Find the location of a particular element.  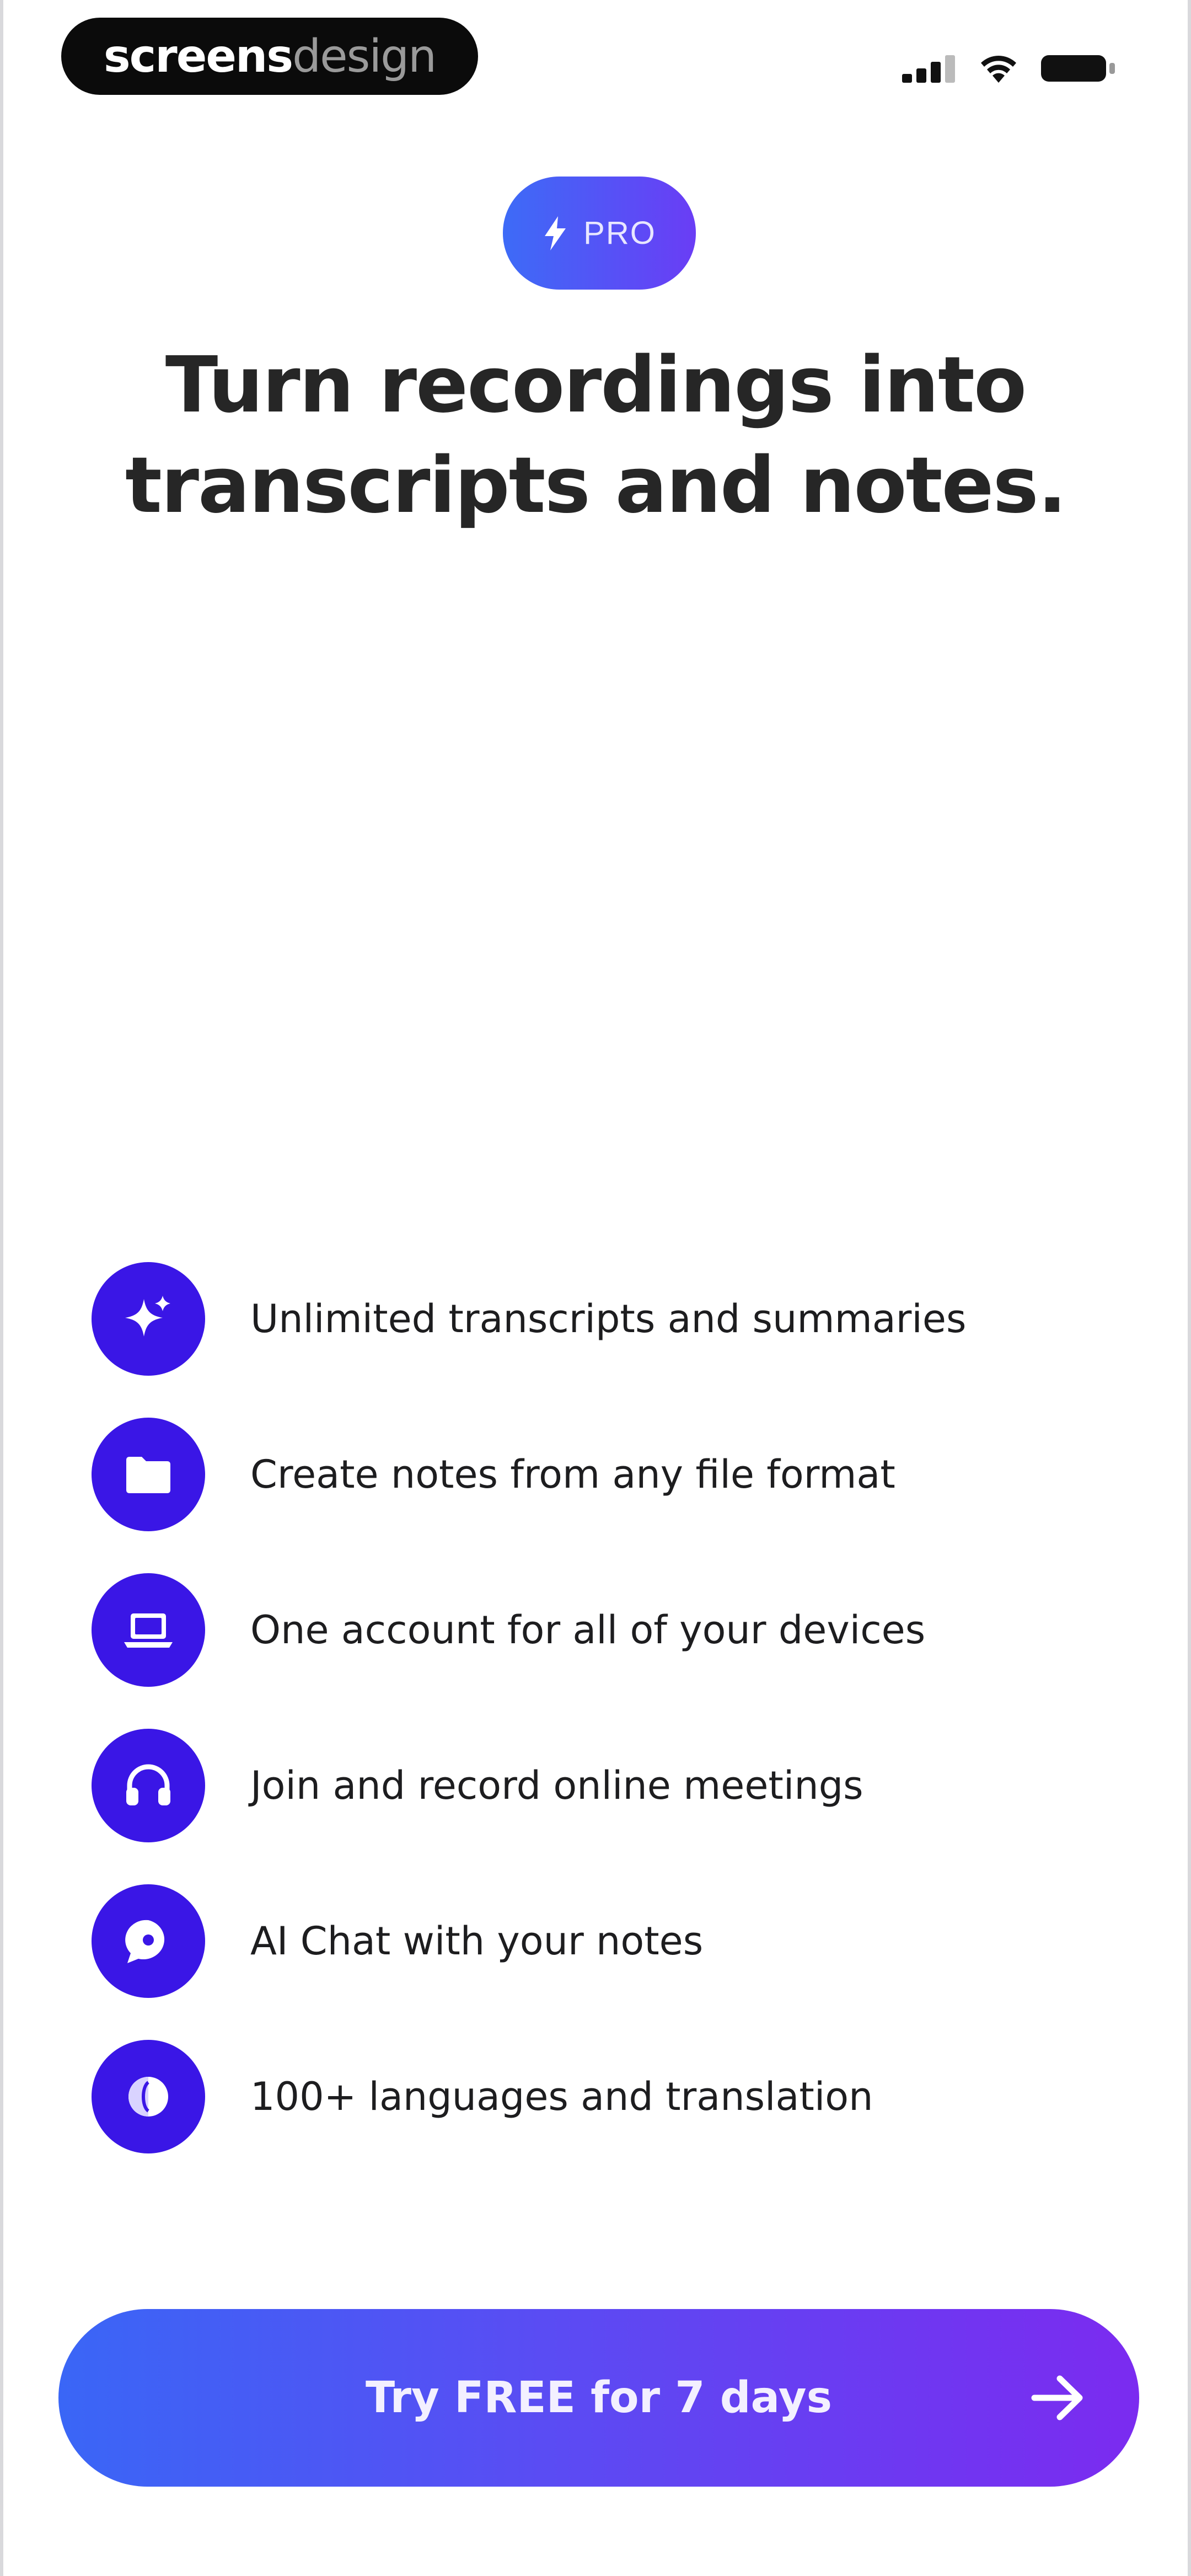

feature-item-devices: One account for all of your devices is located at coordinates (615, 1630).